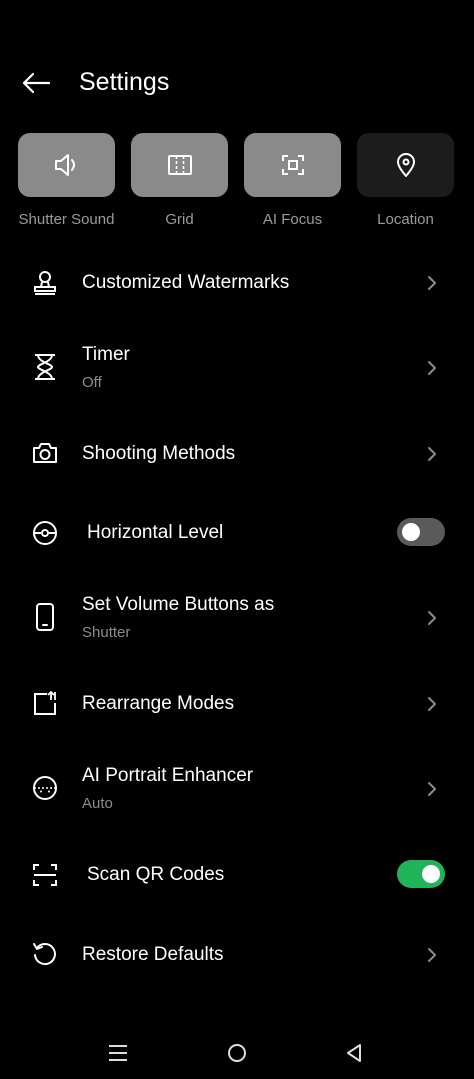  I want to click on quick-toggle-shutter-sound: Shutter Sound, so click(66, 180).